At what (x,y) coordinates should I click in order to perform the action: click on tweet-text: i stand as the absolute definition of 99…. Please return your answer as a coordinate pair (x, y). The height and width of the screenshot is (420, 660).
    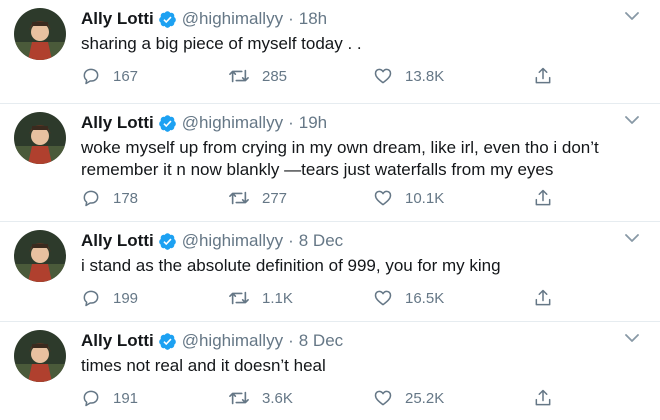
    Looking at the image, I should click on (291, 265).